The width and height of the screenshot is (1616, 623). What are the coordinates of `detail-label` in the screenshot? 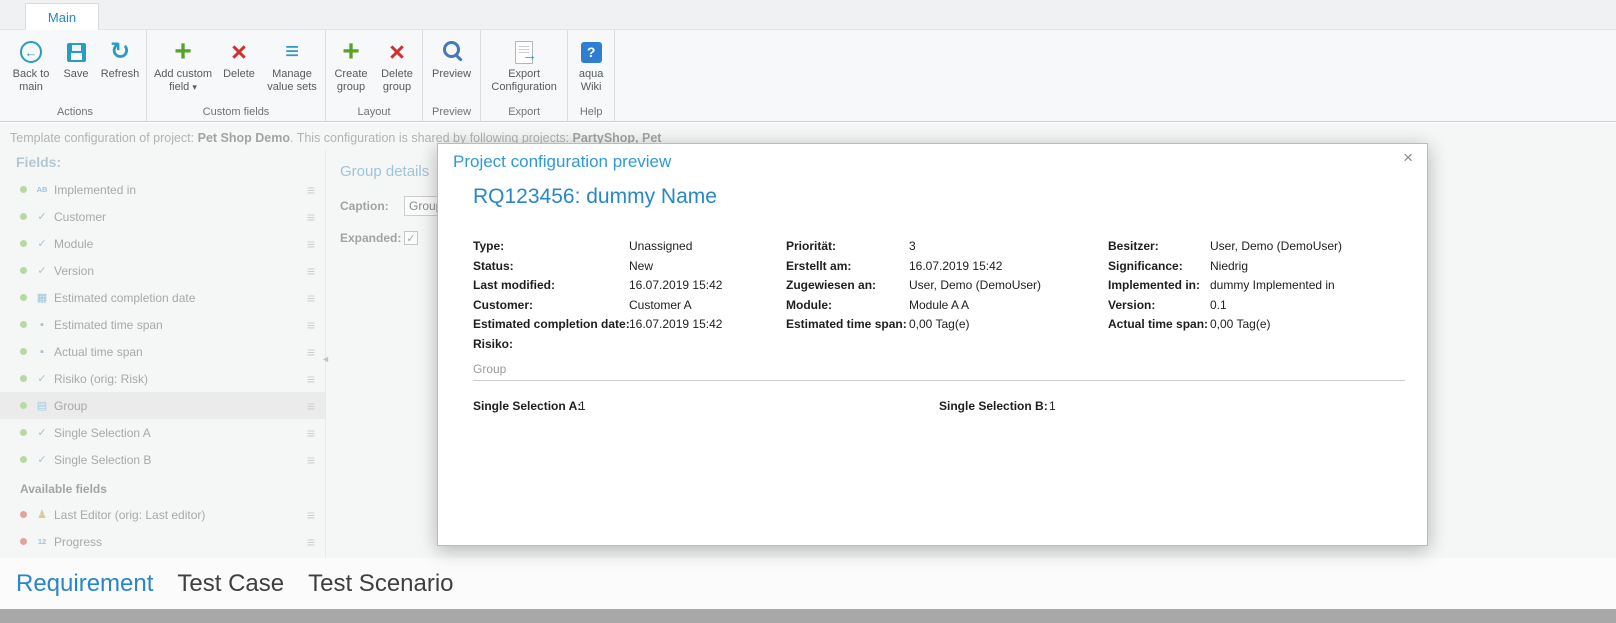 It's located at (1159, 345).